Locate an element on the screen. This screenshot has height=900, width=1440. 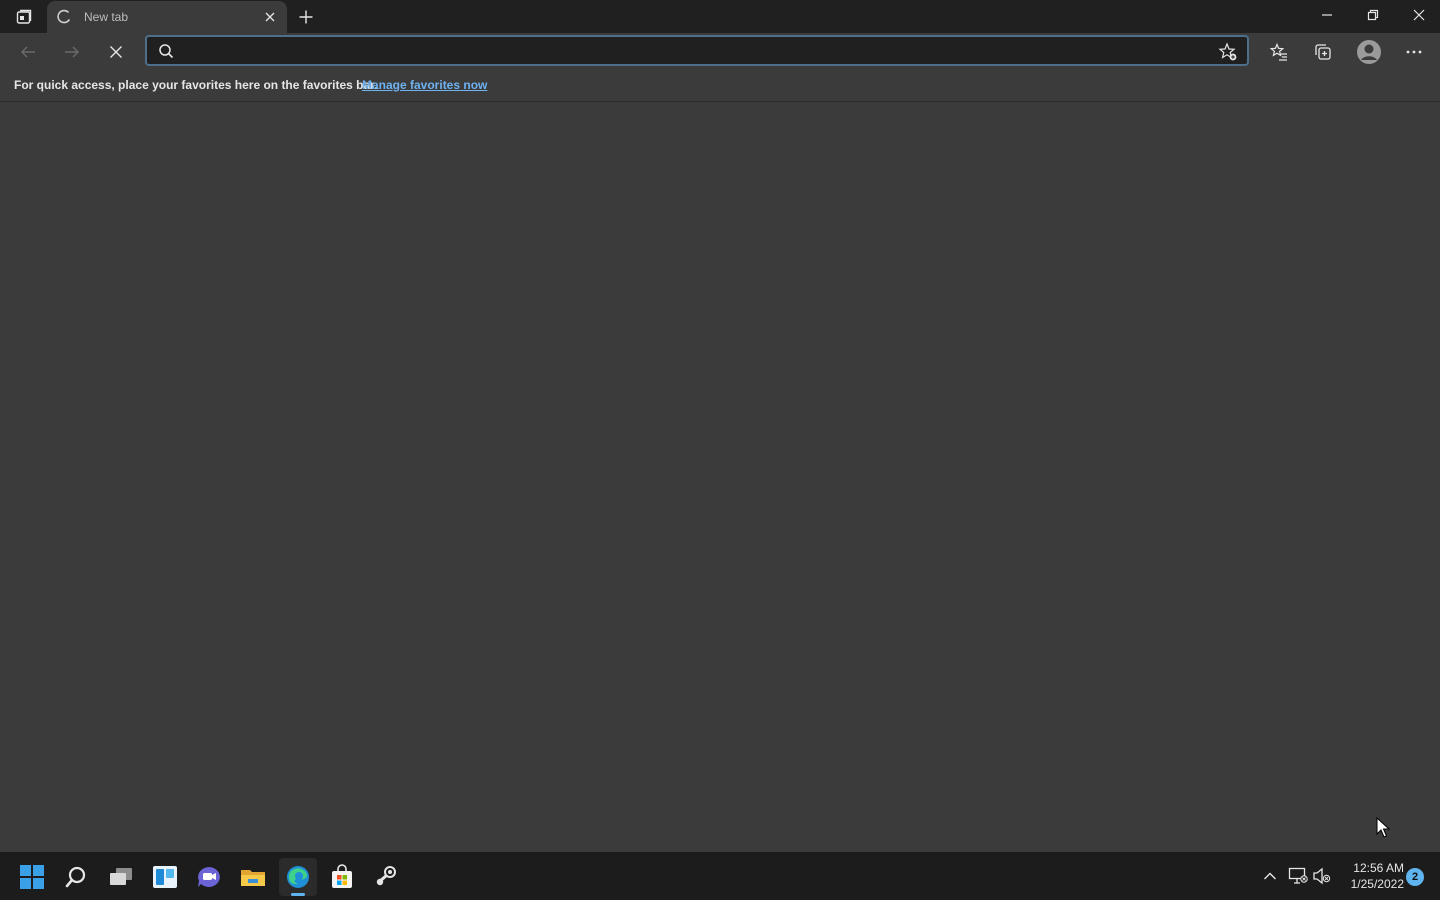
clock-time: 12:56 AM is located at coordinates (1378, 868).